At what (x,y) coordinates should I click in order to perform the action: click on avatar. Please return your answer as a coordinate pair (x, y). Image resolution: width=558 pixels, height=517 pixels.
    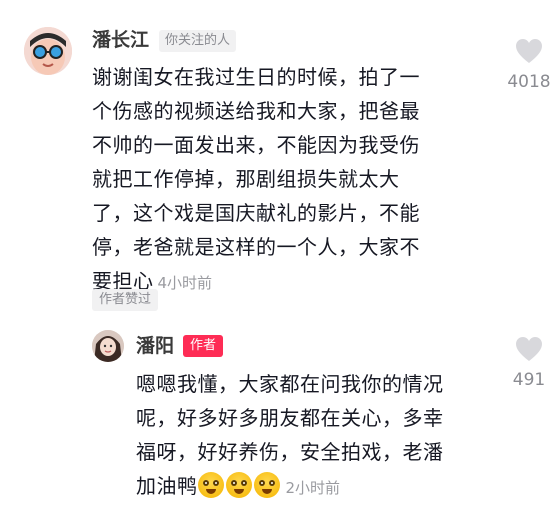
    Looking at the image, I should click on (48, 51).